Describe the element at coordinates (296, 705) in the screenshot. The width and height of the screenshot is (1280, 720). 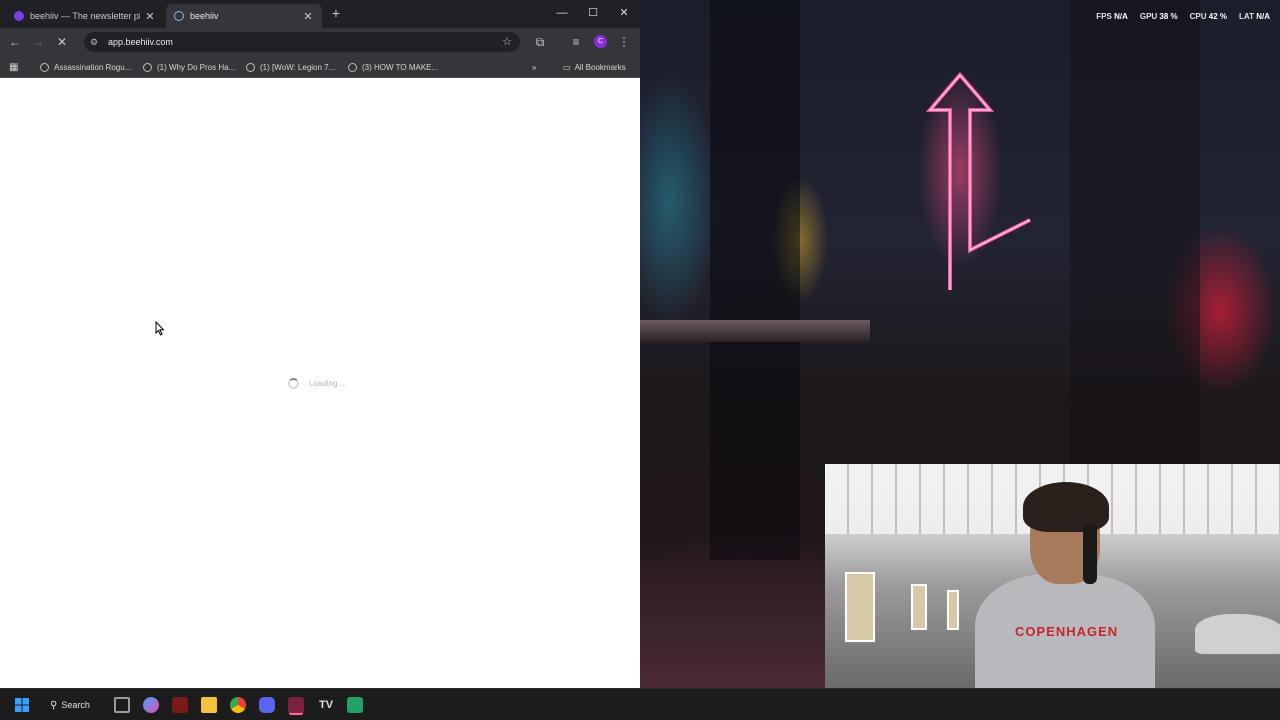
I see `streaming-app-icon` at that location.